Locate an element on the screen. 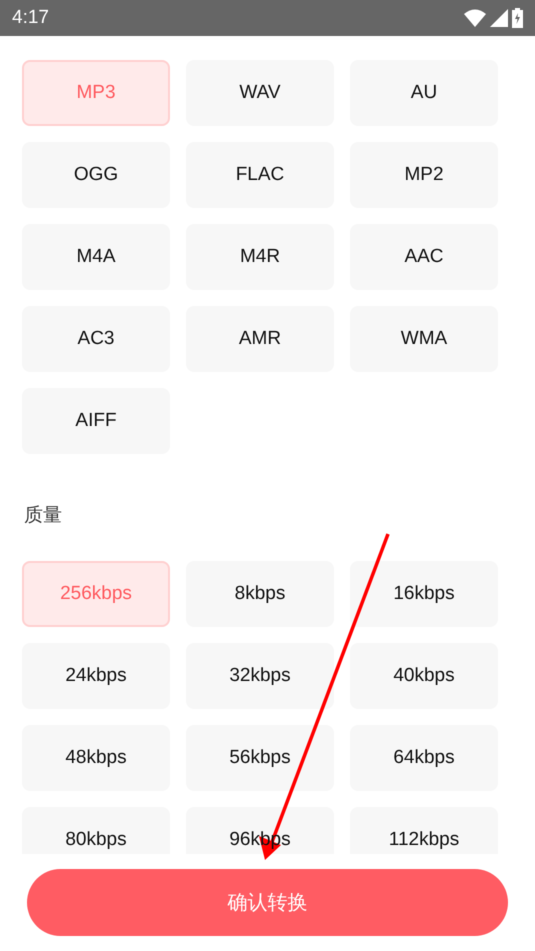 This screenshot has width=535, height=951. section-label: 质量 is located at coordinates (43, 516).